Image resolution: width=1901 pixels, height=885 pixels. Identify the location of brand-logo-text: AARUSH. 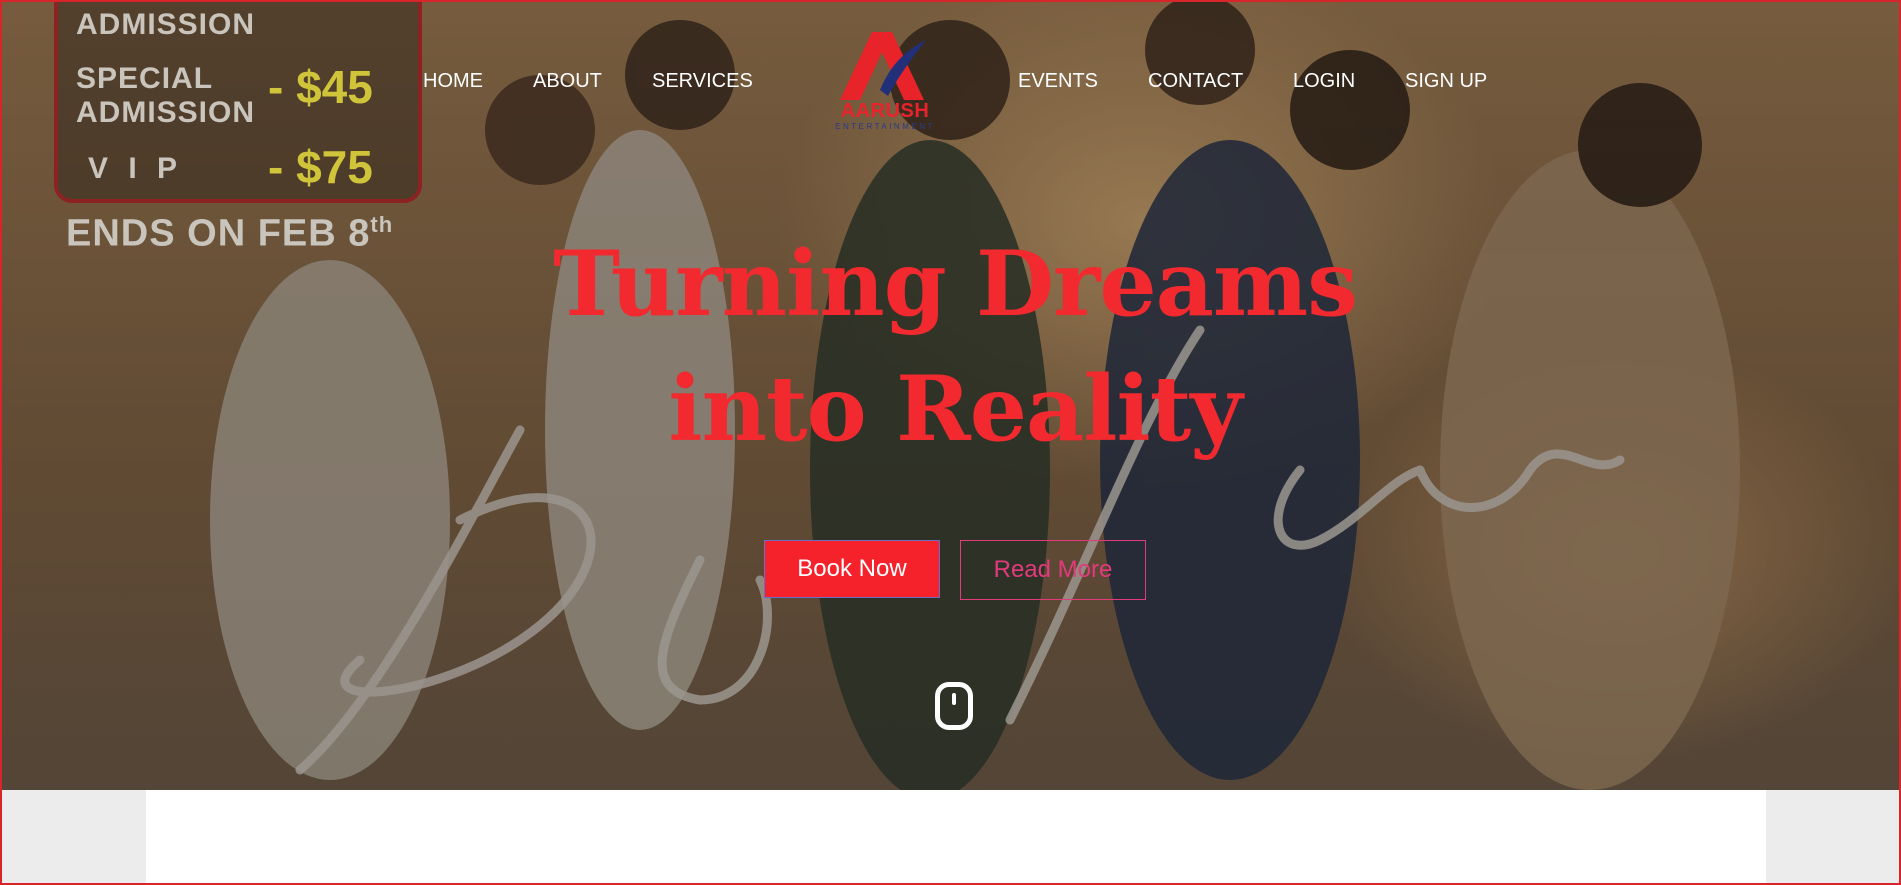
(885, 111).